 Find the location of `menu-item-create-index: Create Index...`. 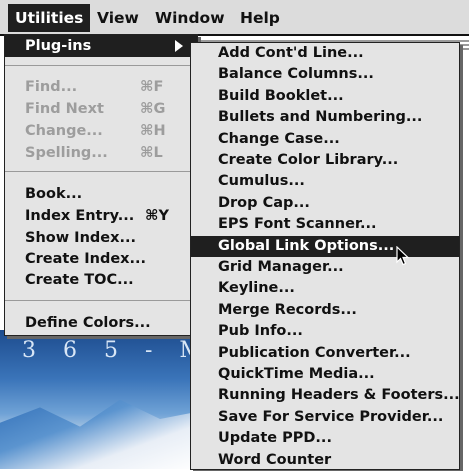

menu-item-create-index: Create Index... is located at coordinates (101, 259).